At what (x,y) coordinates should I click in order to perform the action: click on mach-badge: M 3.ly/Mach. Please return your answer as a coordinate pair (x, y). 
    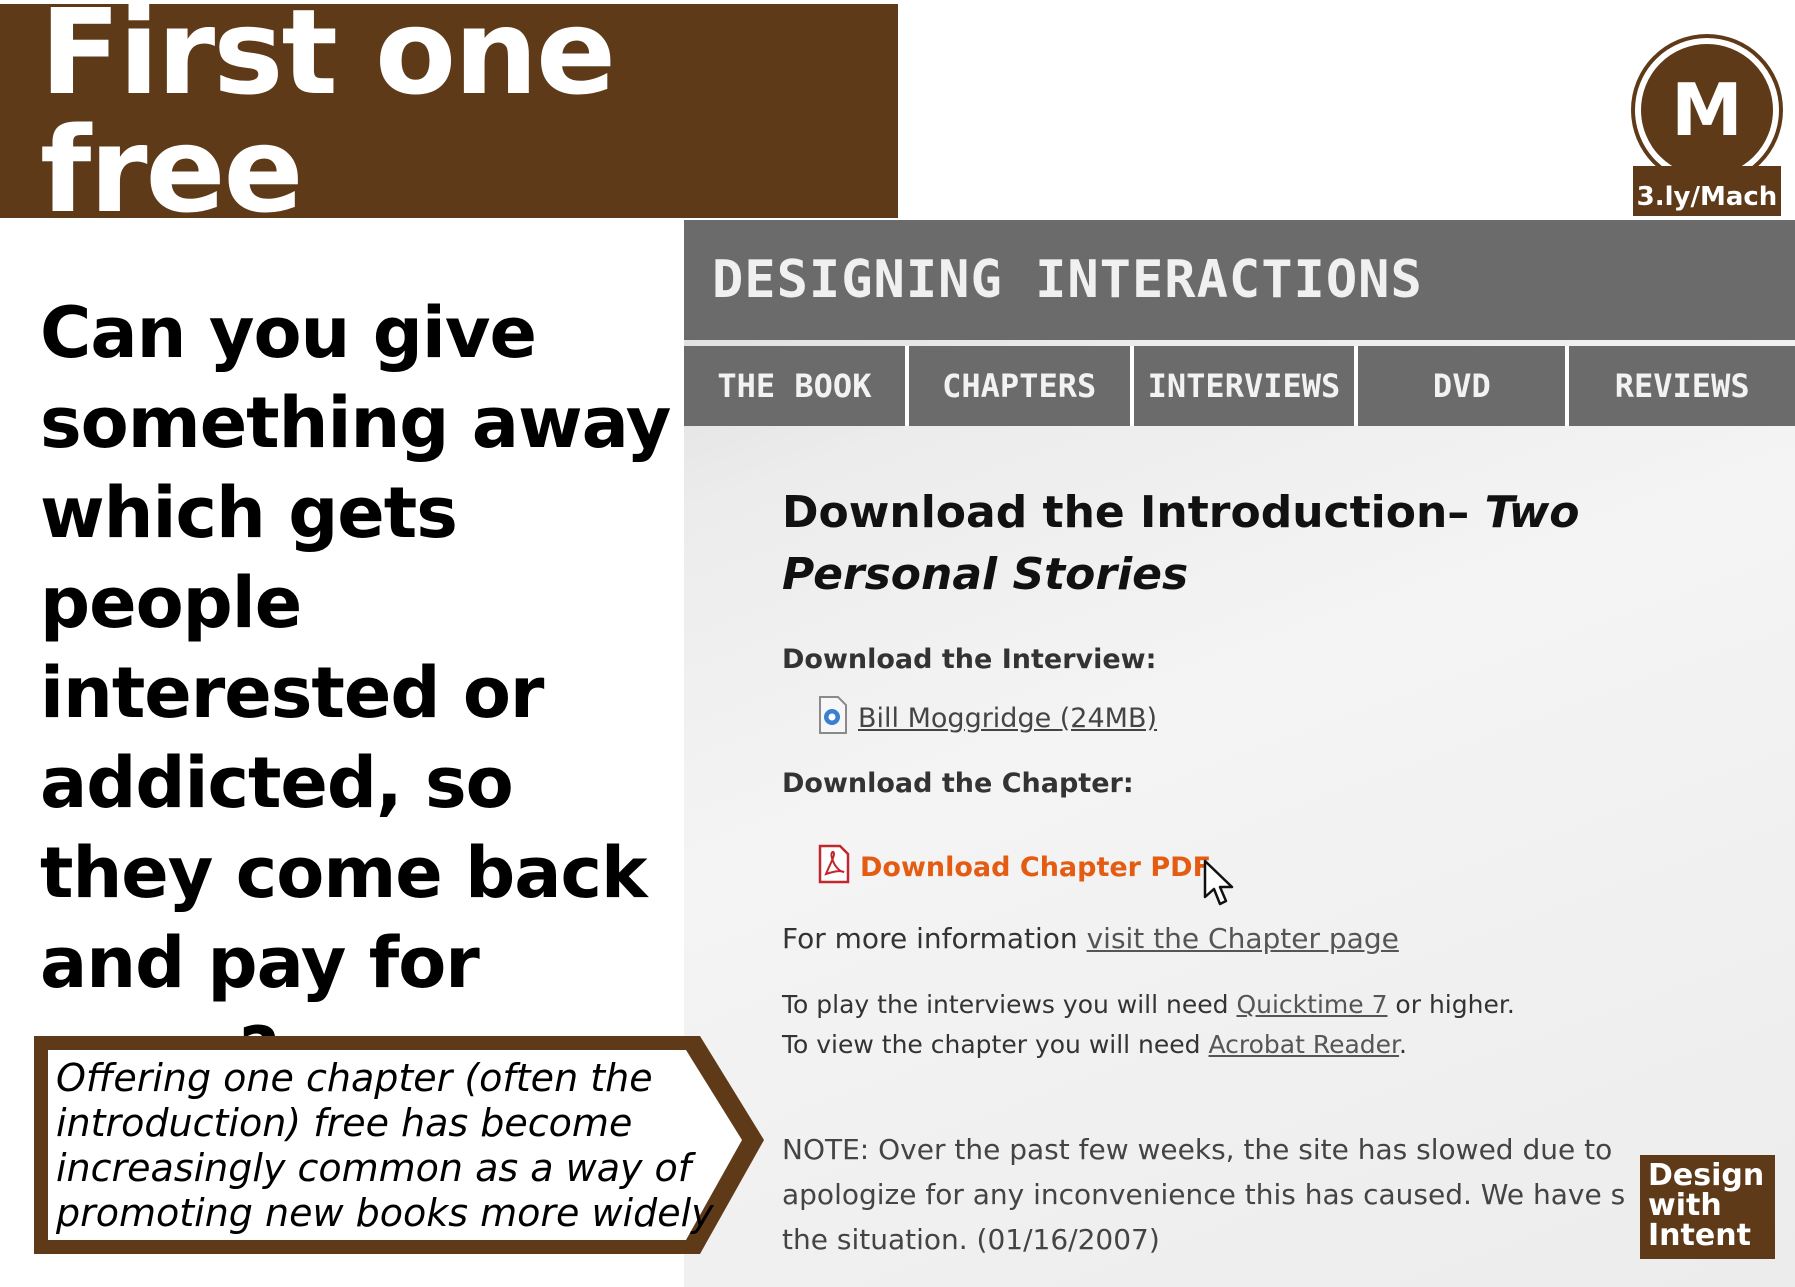
    Looking at the image, I should click on (1707, 127).